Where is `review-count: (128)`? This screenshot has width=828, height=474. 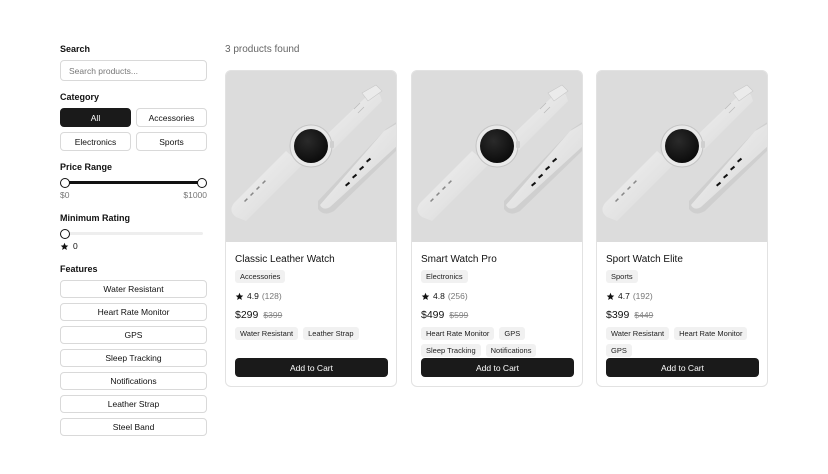
review-count: (128) is located at coordinates (271, 296).